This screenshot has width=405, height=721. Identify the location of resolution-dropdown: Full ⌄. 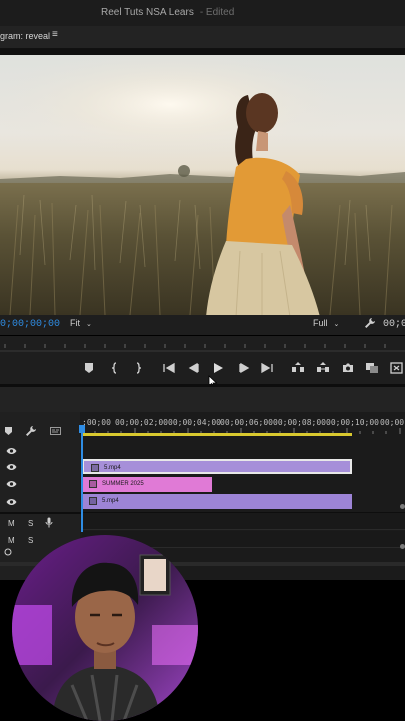
(326, 323).